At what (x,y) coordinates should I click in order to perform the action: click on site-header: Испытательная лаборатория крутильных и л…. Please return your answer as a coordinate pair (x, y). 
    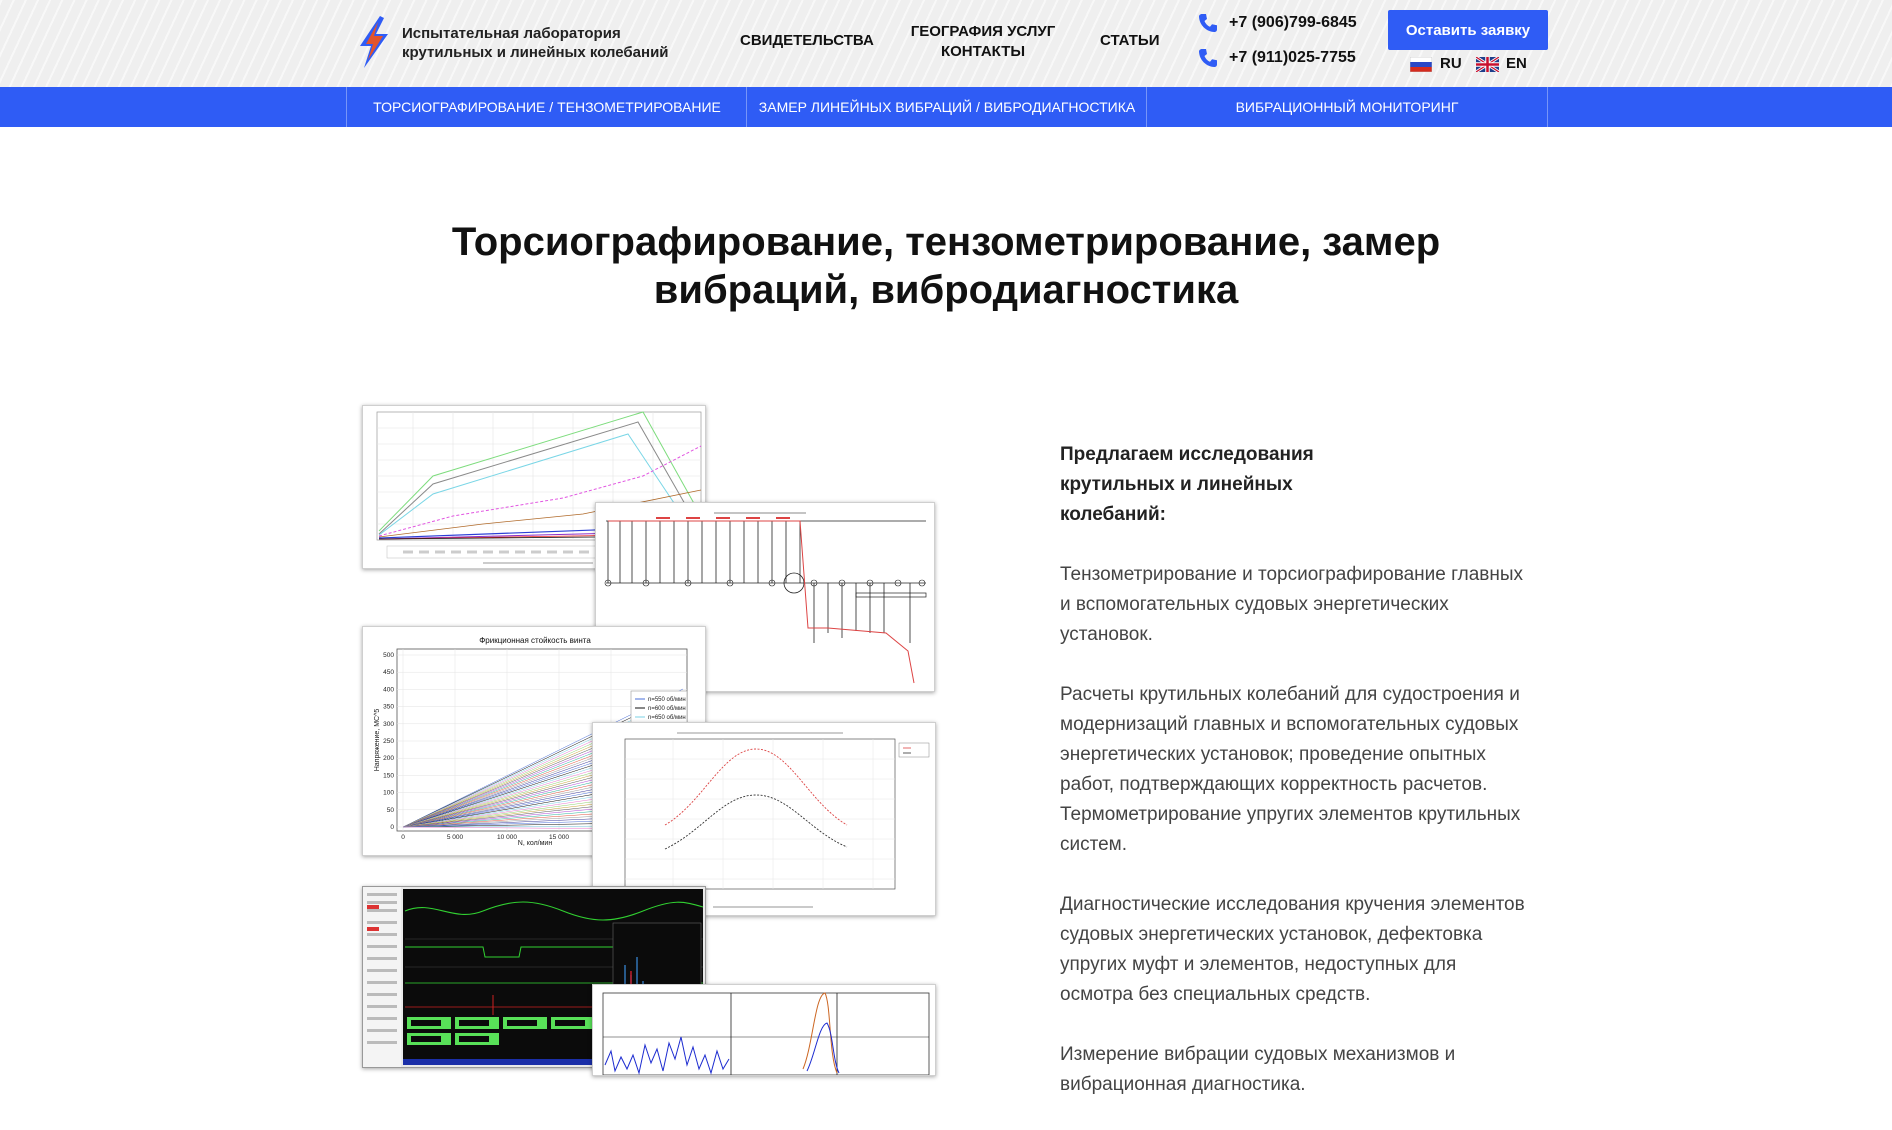
    Looking at the image, I should click on (946, 43).